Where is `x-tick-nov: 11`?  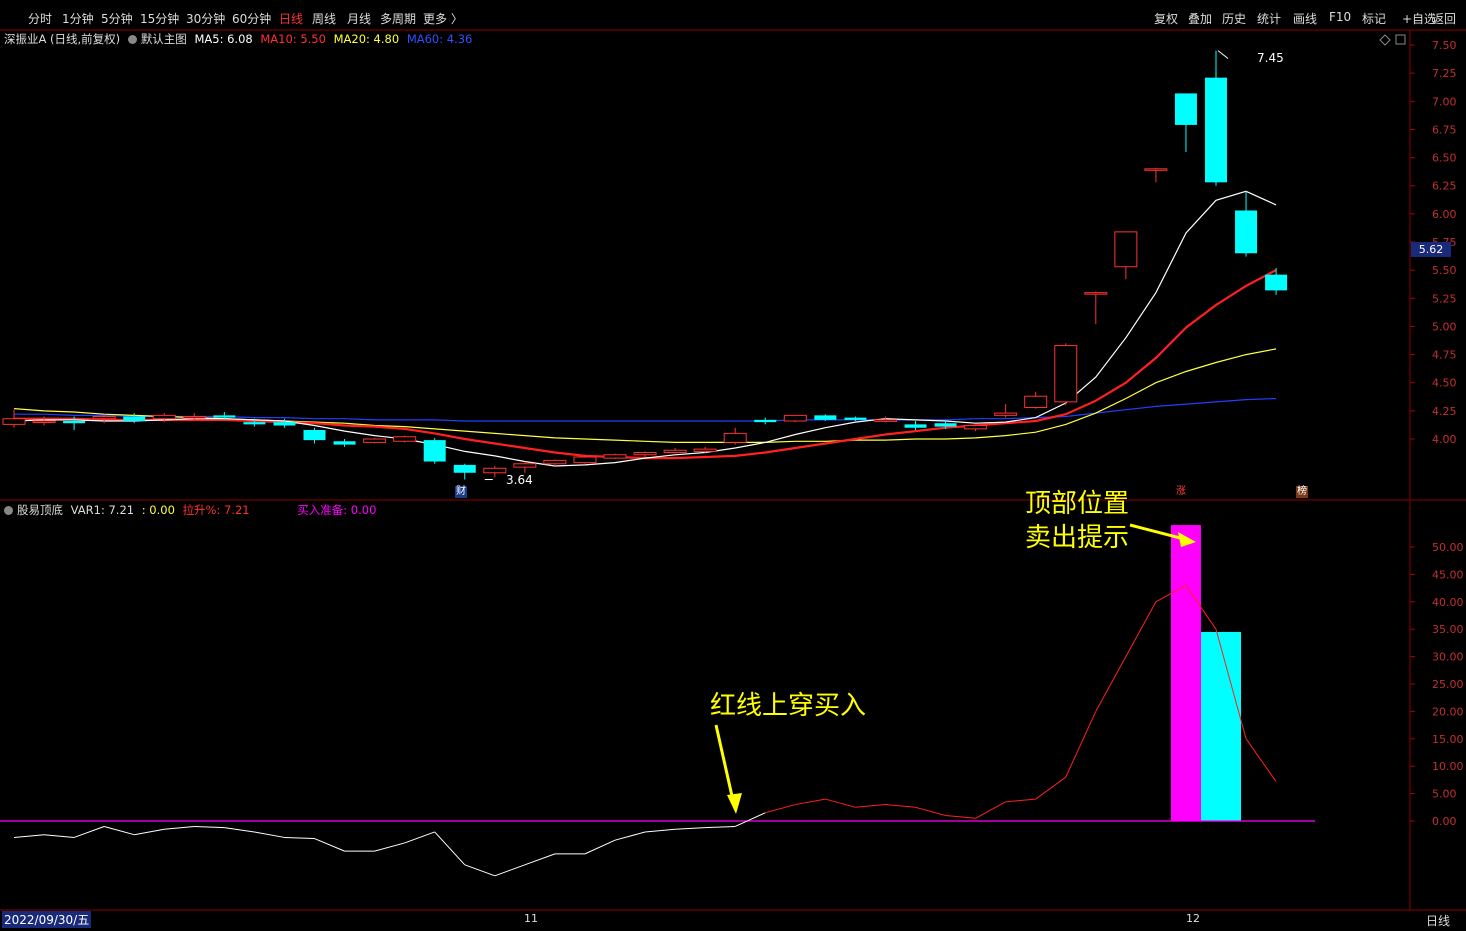
x-tick-nov: 11 is located at coordinates (531, 918).